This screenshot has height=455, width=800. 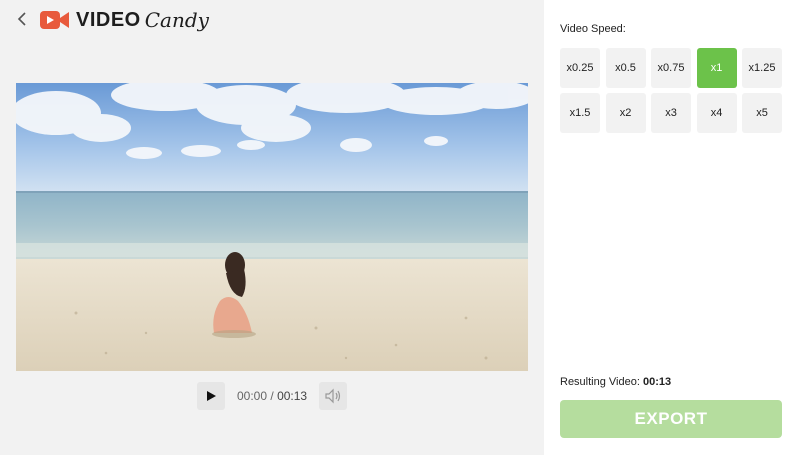 What do you see at coordinates (292, 396) in the screenshot?
I see `duration: 00:13` at bounding box center [292, 396].